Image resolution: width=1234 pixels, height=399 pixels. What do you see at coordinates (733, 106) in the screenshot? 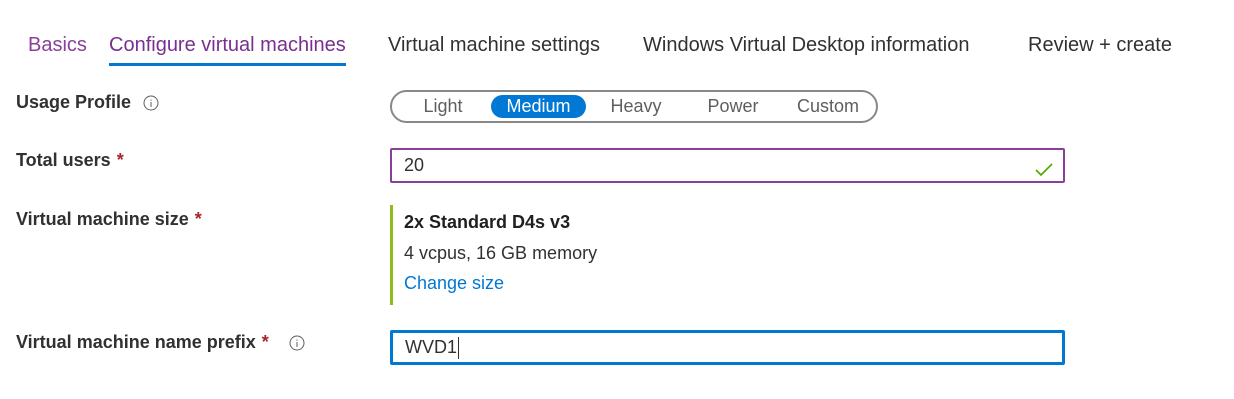
I see `usage-option-power: Power` at bounding box center [733, 106].